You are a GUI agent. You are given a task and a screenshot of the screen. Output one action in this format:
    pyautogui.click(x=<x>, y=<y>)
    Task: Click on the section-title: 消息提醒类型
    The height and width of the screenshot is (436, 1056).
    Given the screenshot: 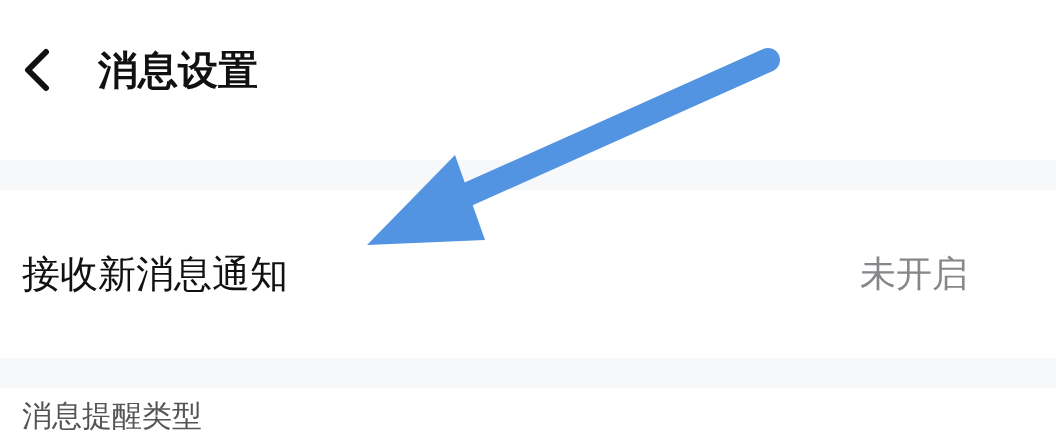 What is the action you would take?
    pyautogui.click(x=112, y=416)
    